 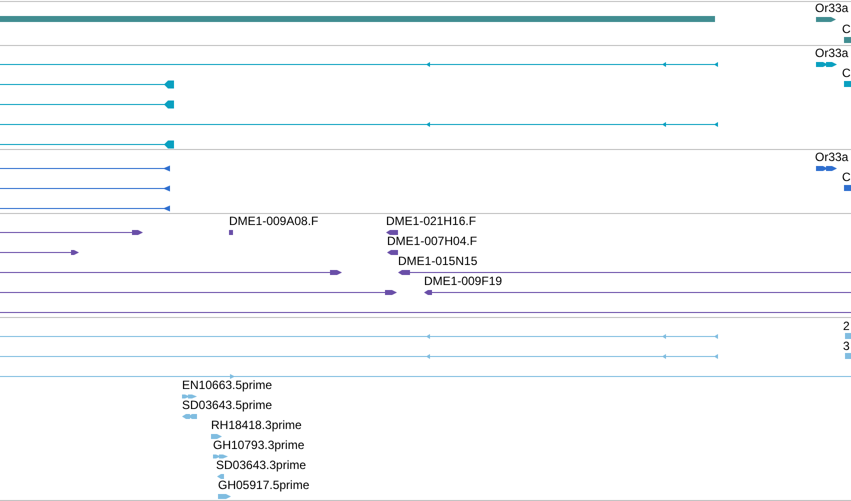 What do you see at coordinates (264, 485) in the screenshot?
I see `feature-label: GH05917.5prime` at bounding box center [264, 485].